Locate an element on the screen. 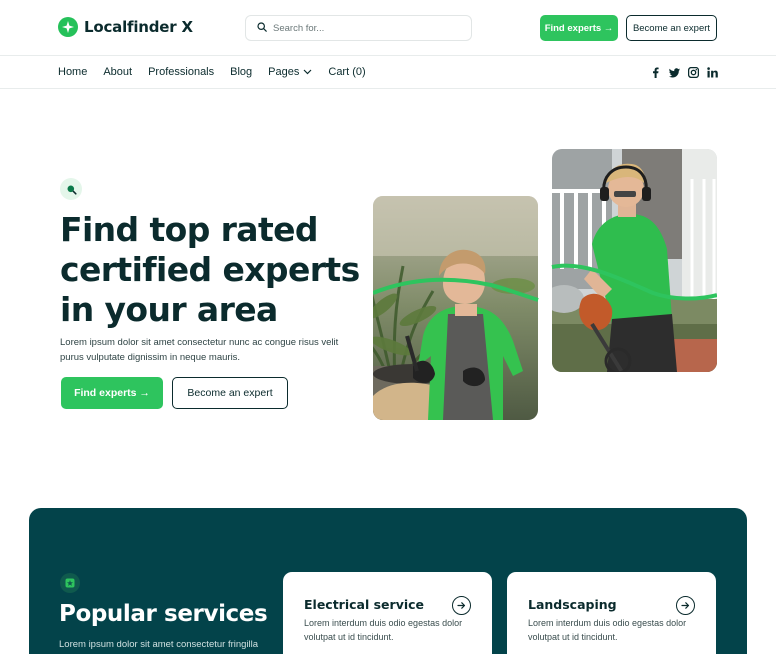 The width and height of the screenshot is (776, 654). services-badge is located at coordinates (70, 583).